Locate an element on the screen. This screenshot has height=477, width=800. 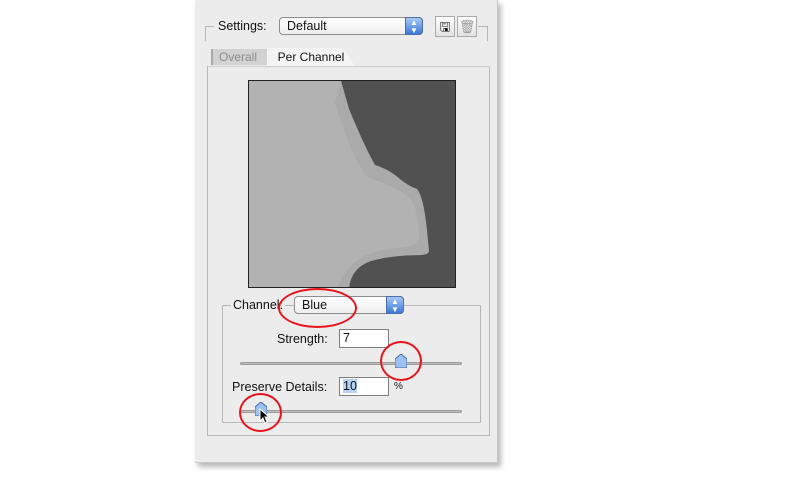
settings-divider-right is located at coordinates (483, 33).